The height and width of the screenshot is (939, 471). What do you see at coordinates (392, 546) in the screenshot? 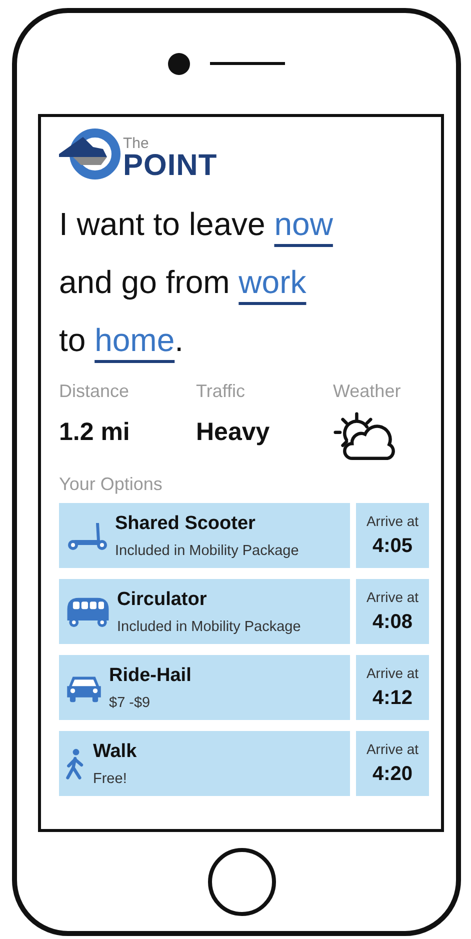
I see `arrival-time: 4:05` at bounding box center [392, 546].